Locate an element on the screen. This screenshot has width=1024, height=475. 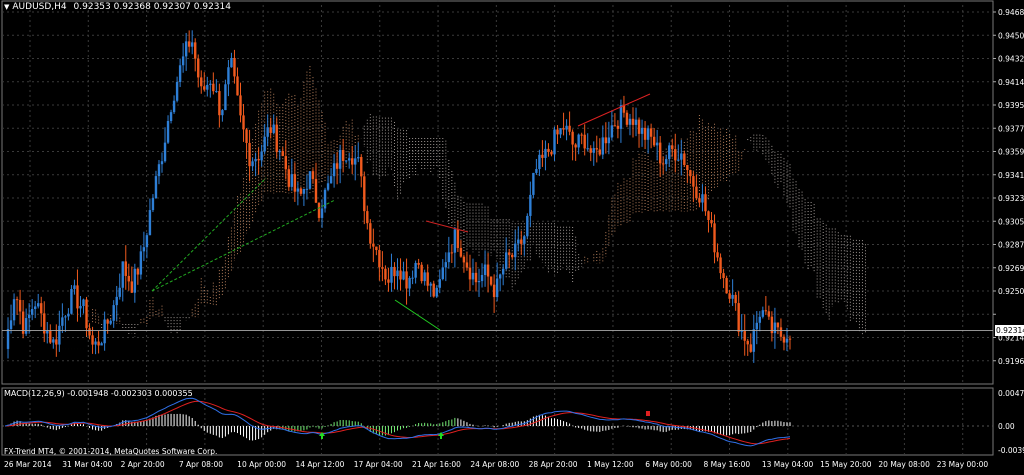
x-tick-label: 28 Apr 20:00 is located at coordinates (553, 464).